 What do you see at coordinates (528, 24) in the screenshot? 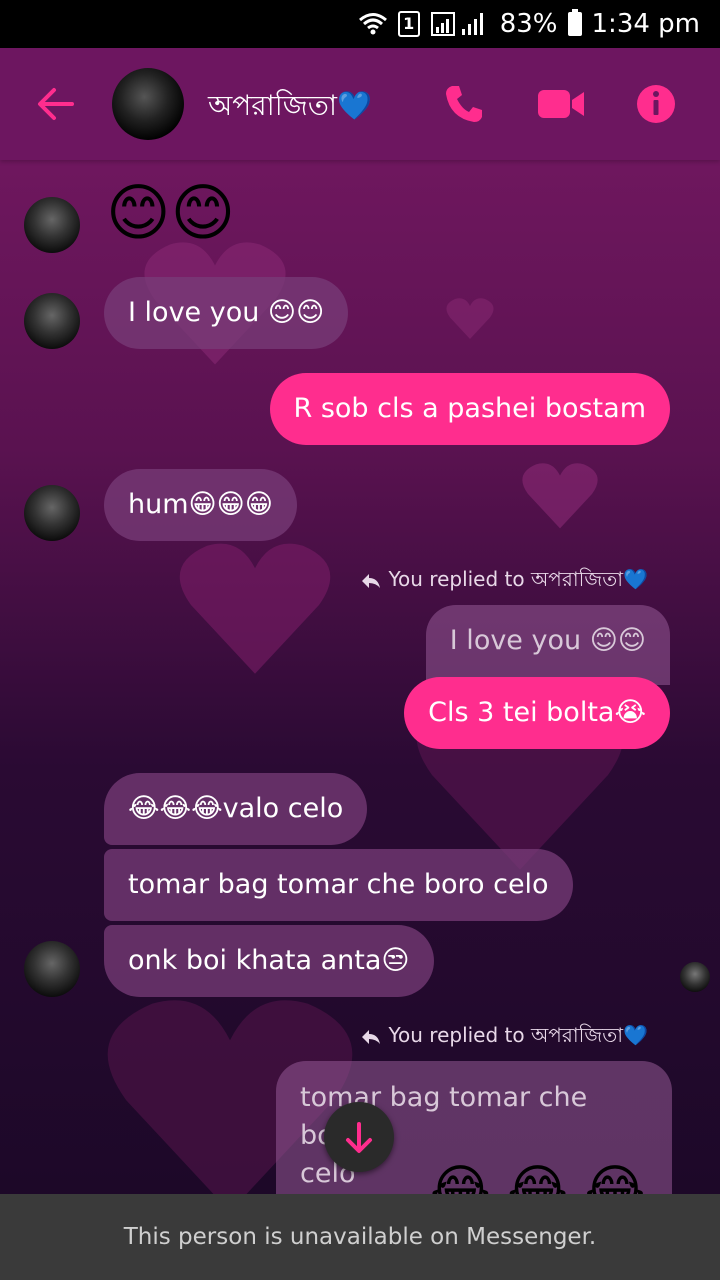
I see `battery-percent: 83%` at bounding box center [528, 24].